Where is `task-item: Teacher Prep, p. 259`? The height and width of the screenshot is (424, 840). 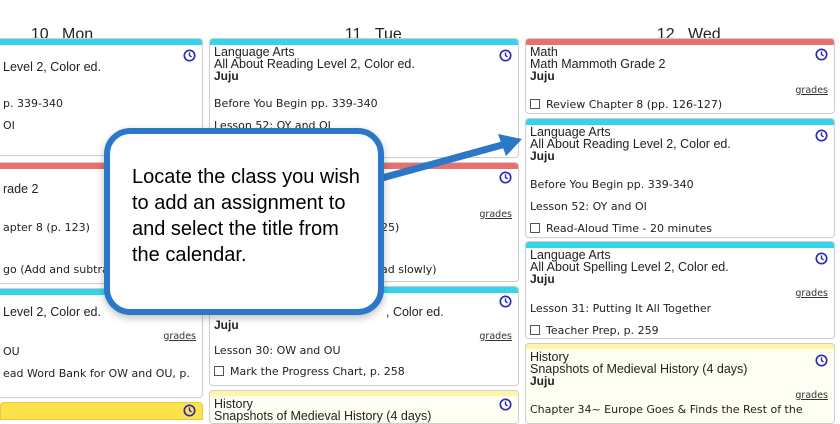
task-item: Teacher Prep, p. 259 is located at coordinates (594, 330).